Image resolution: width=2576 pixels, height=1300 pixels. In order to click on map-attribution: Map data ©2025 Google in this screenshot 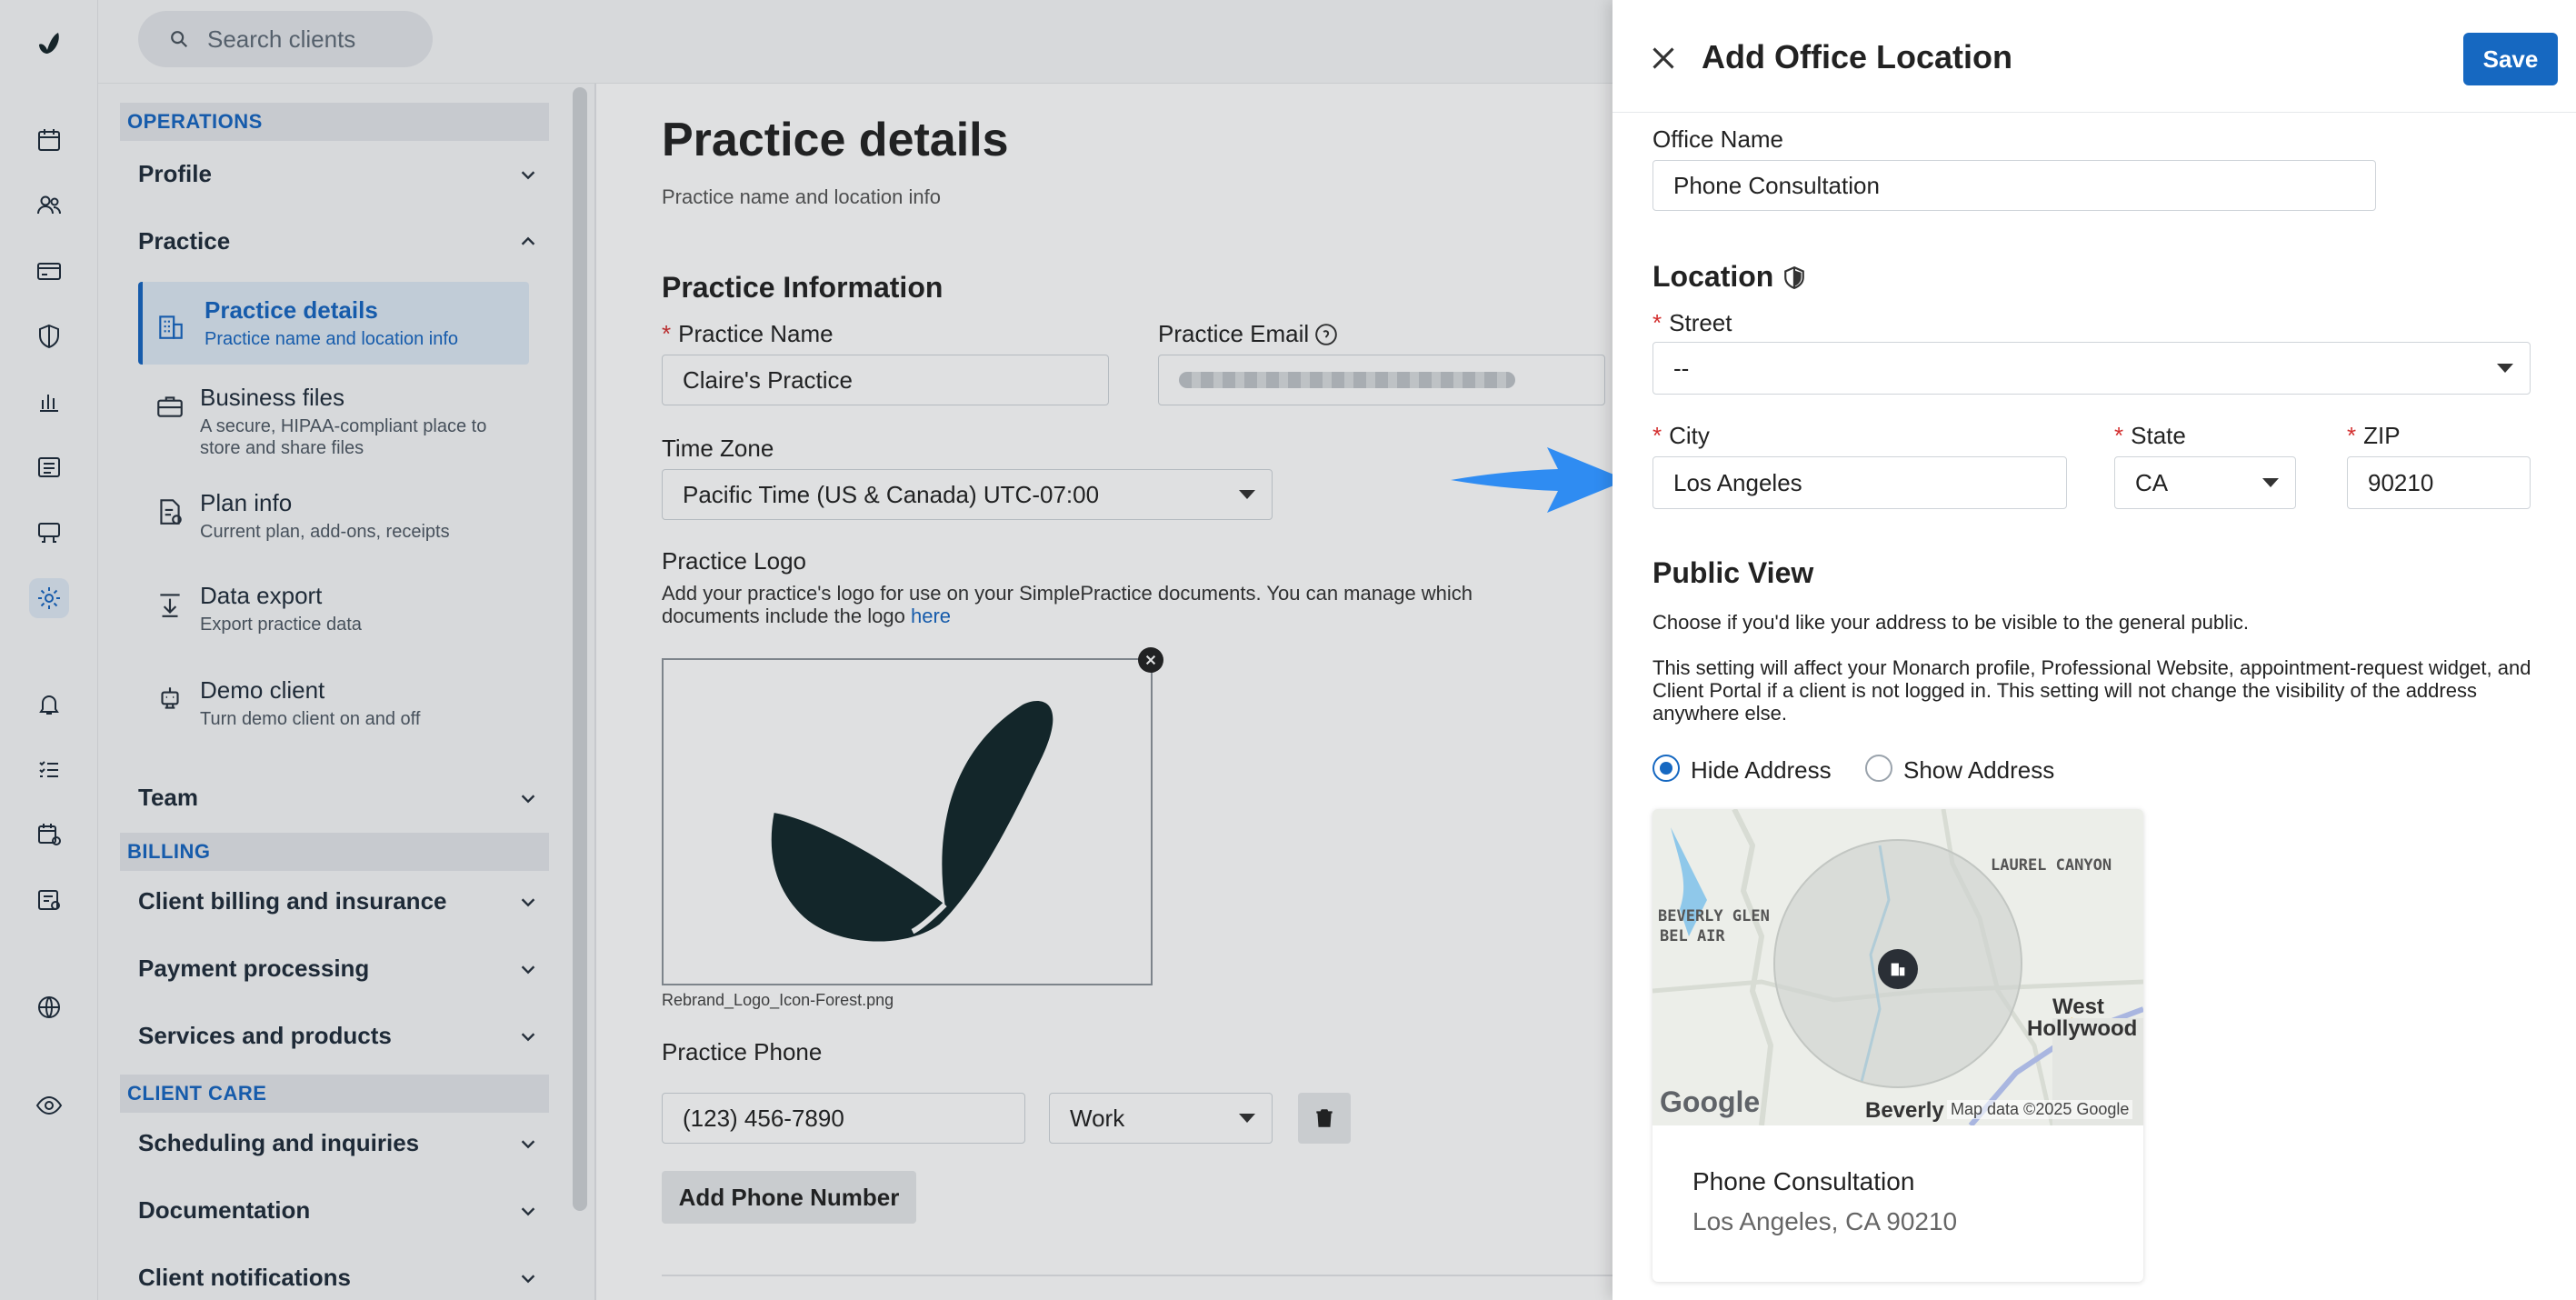, I will do `click(2040, 1109)`.